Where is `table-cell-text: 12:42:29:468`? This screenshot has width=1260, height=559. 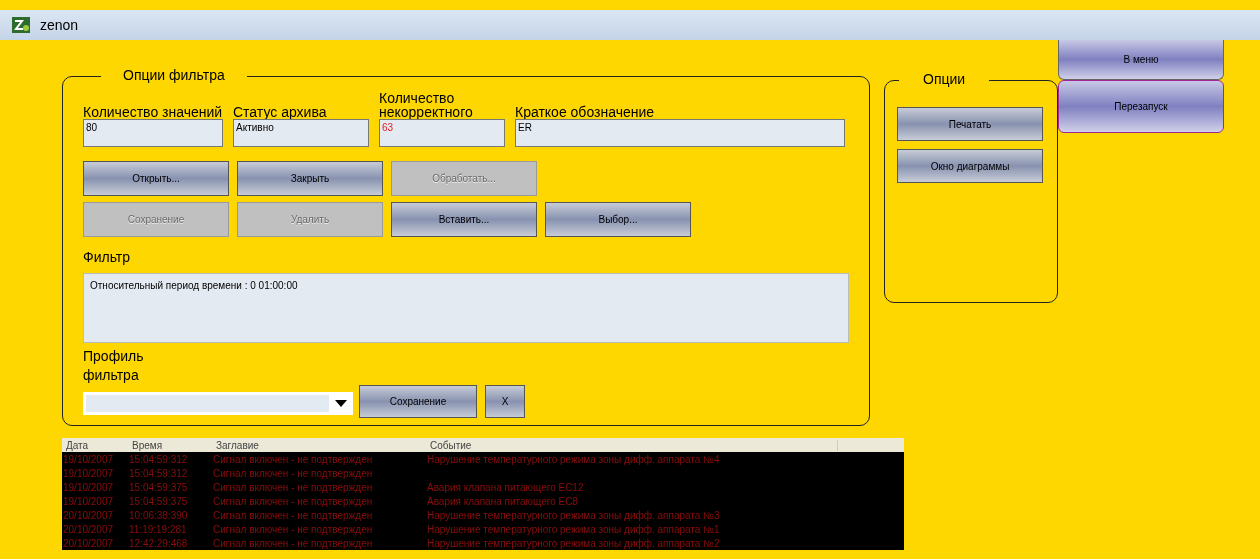
table-cell-text: 12:42:29:468 is located at coordinates (158, 543).